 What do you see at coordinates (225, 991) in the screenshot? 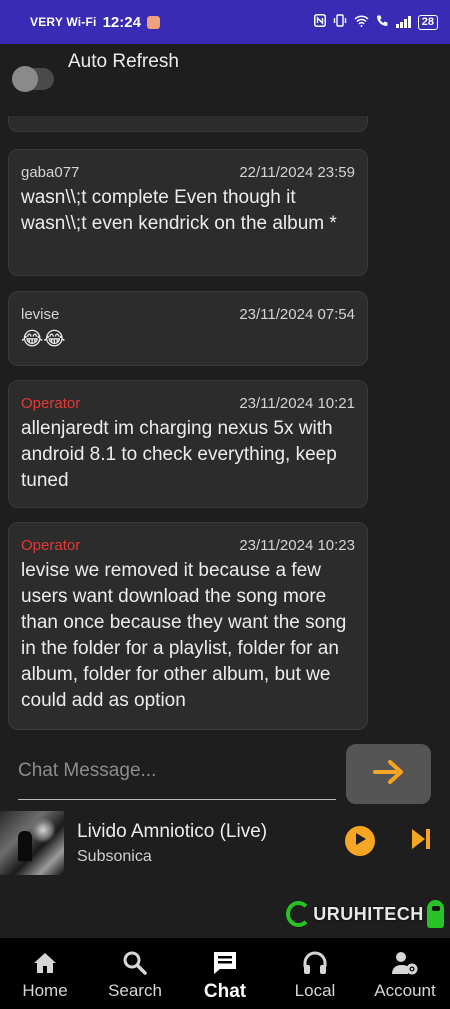
I see `nav-label: Chat` at bounding box center [225, 991].